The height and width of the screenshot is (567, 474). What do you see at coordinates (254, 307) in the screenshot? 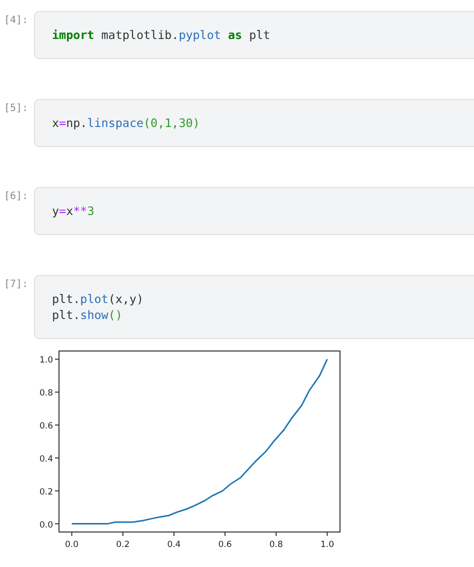
I see `code-cell: plt.plot(x,y) plt.show()` at bounding box center [254, 307].